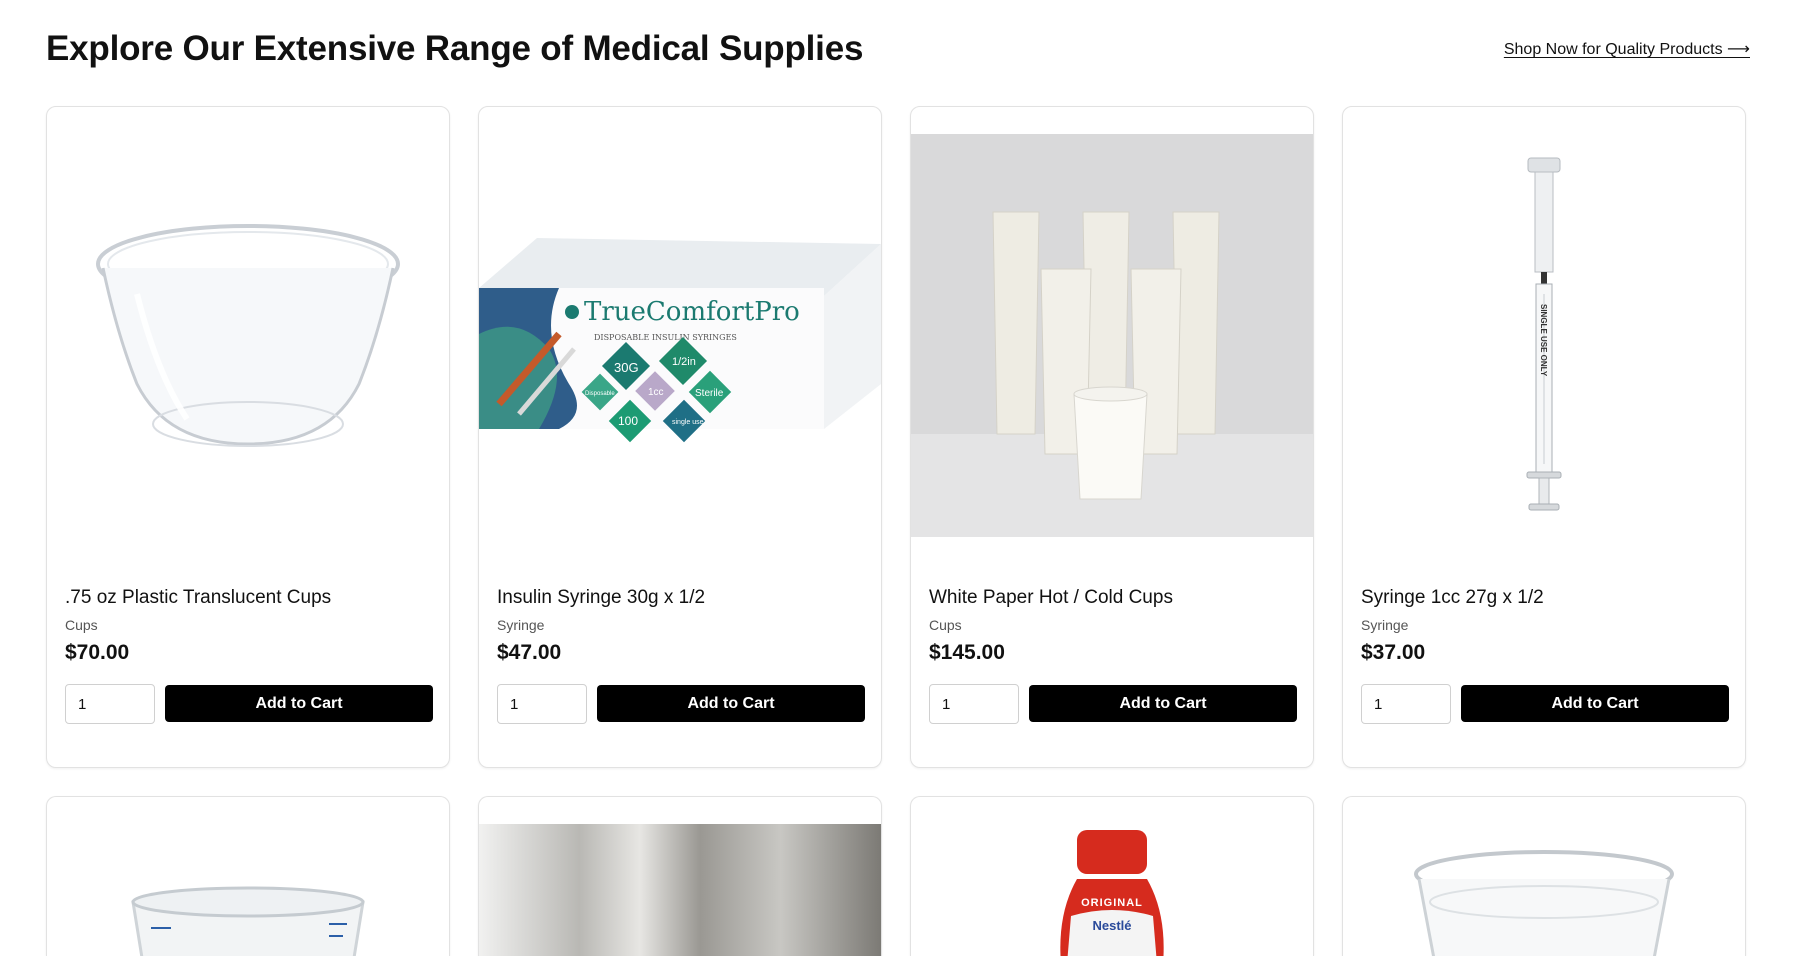 This screenshot has width=1796, height=956. I want to click on box-sterile-text: Sterile, so click(709, 393).